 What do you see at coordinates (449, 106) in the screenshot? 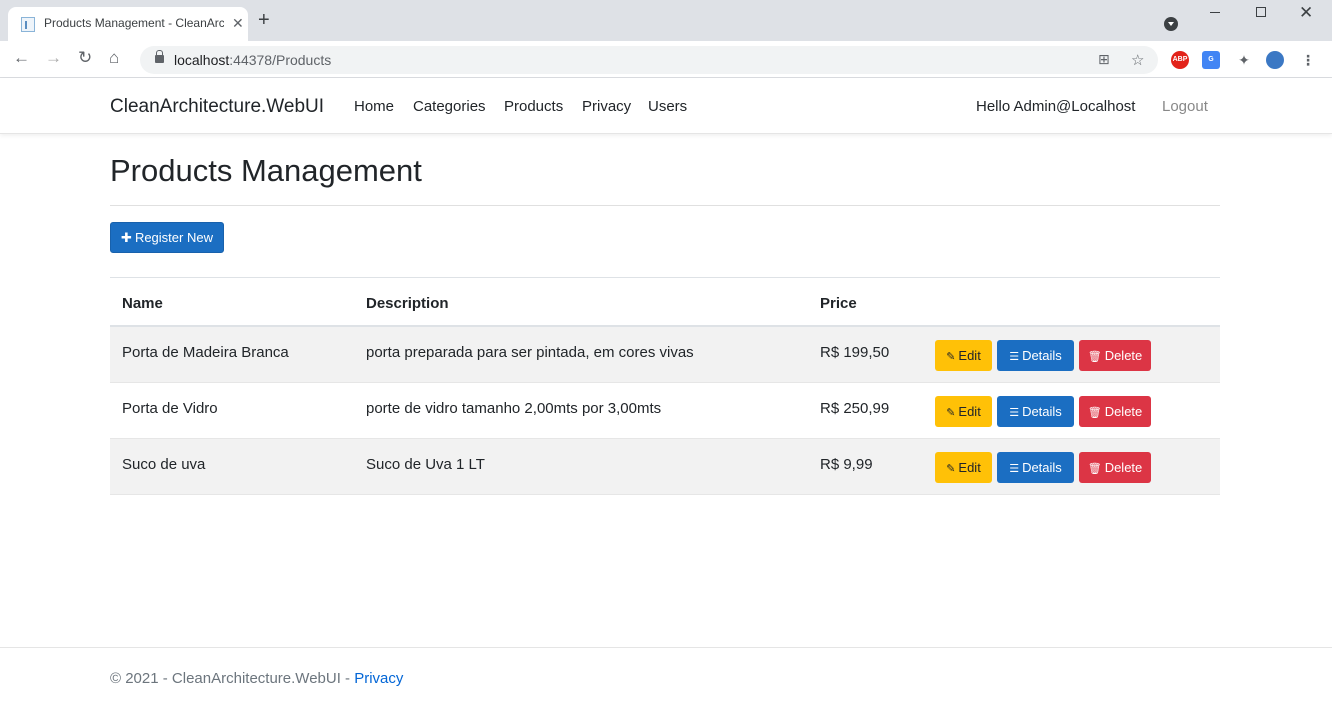
I see `nav-link-categories: Categories` at bounding box center [449, 106].